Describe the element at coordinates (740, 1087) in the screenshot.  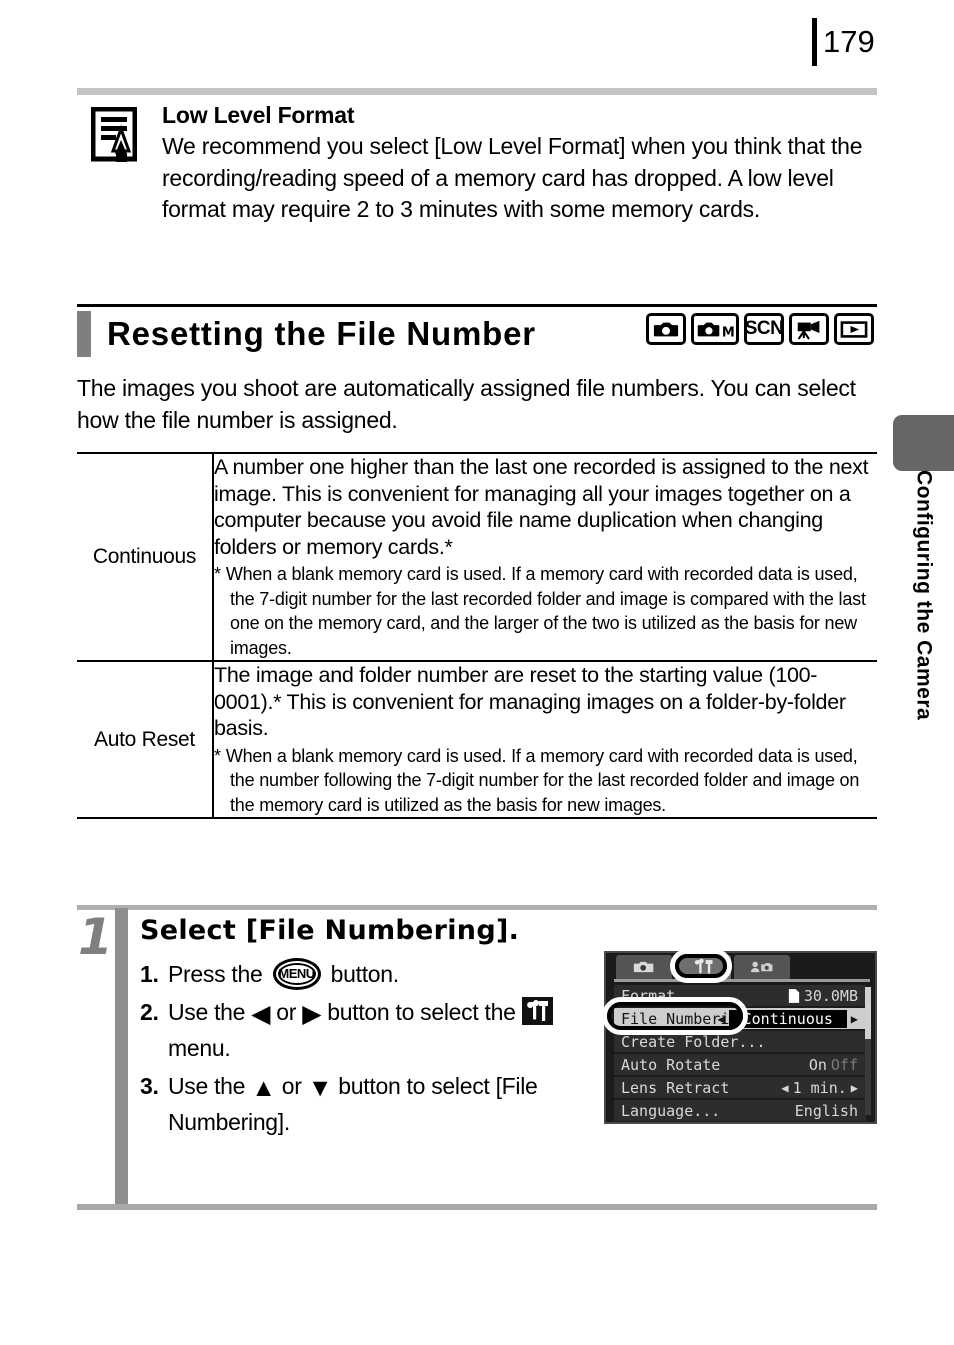
I see `lcd-row-lens-retract: Lens Retract ◀ 1 min. ▶` at that location.